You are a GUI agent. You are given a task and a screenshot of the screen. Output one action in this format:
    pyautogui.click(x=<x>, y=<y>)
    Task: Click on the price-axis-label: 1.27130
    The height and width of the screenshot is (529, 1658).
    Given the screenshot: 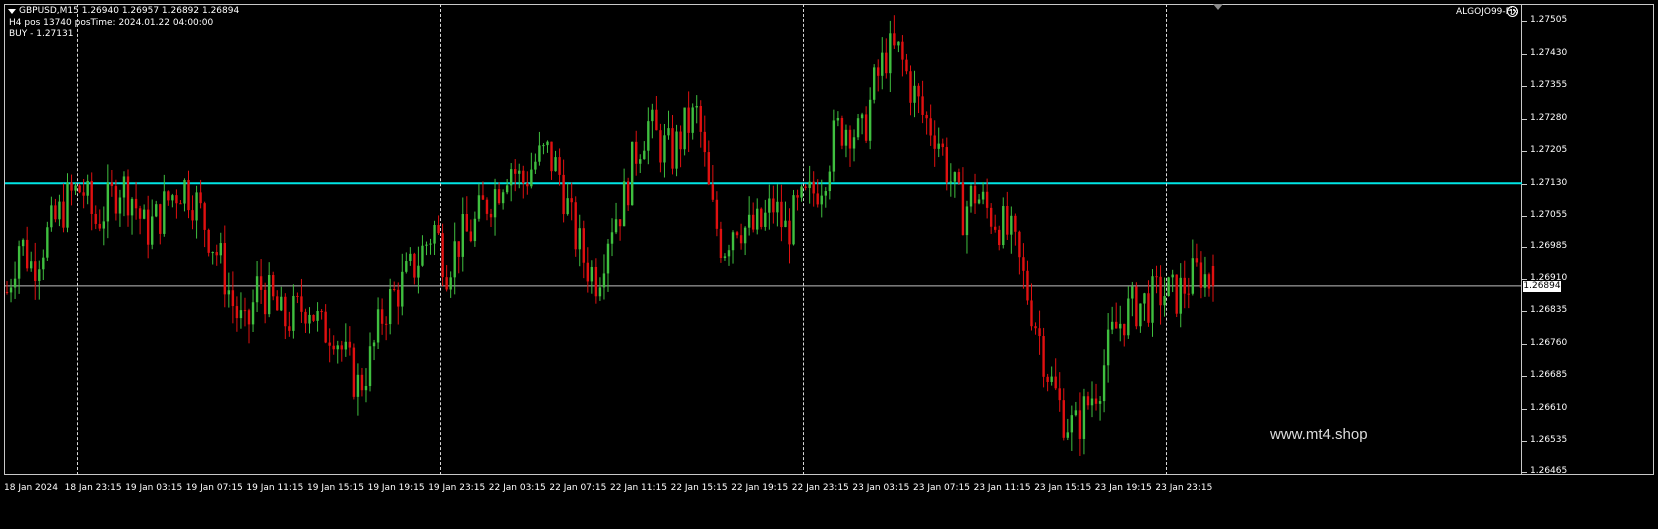 What is the action you would take?
    pyautogui.click(x=1549, y=182)
    